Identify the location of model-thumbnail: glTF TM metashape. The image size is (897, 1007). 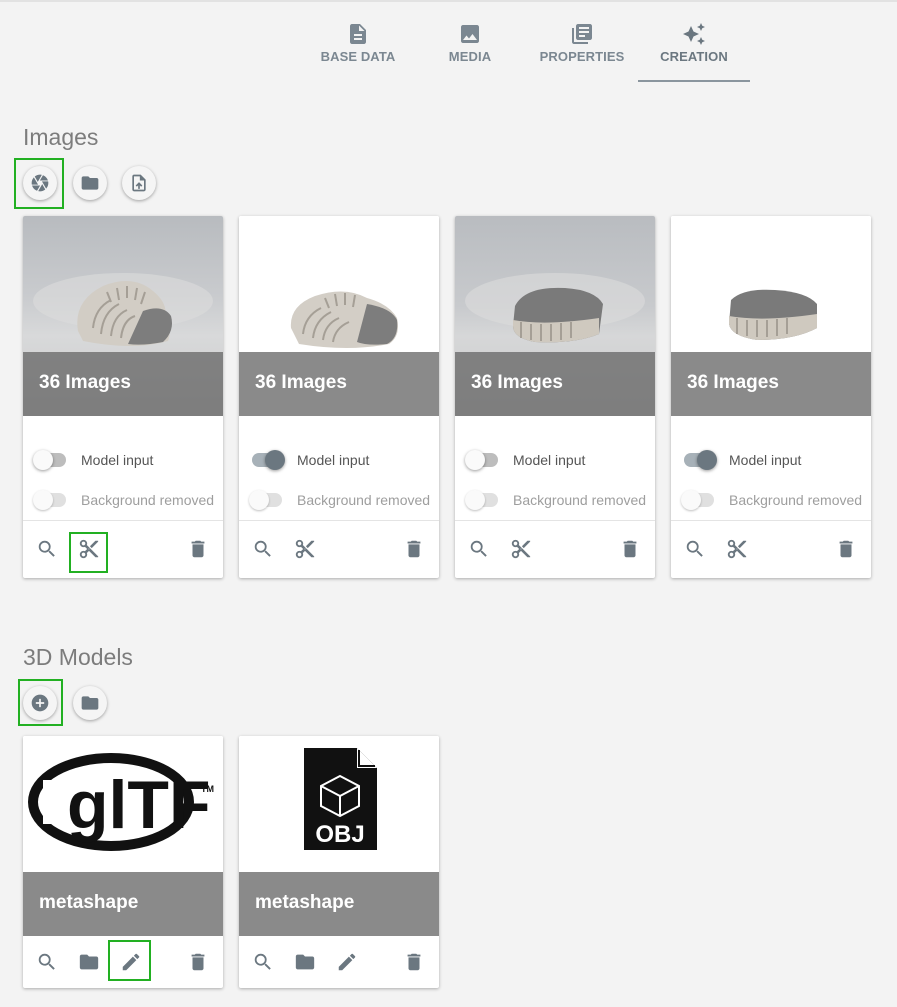
(123, 836).